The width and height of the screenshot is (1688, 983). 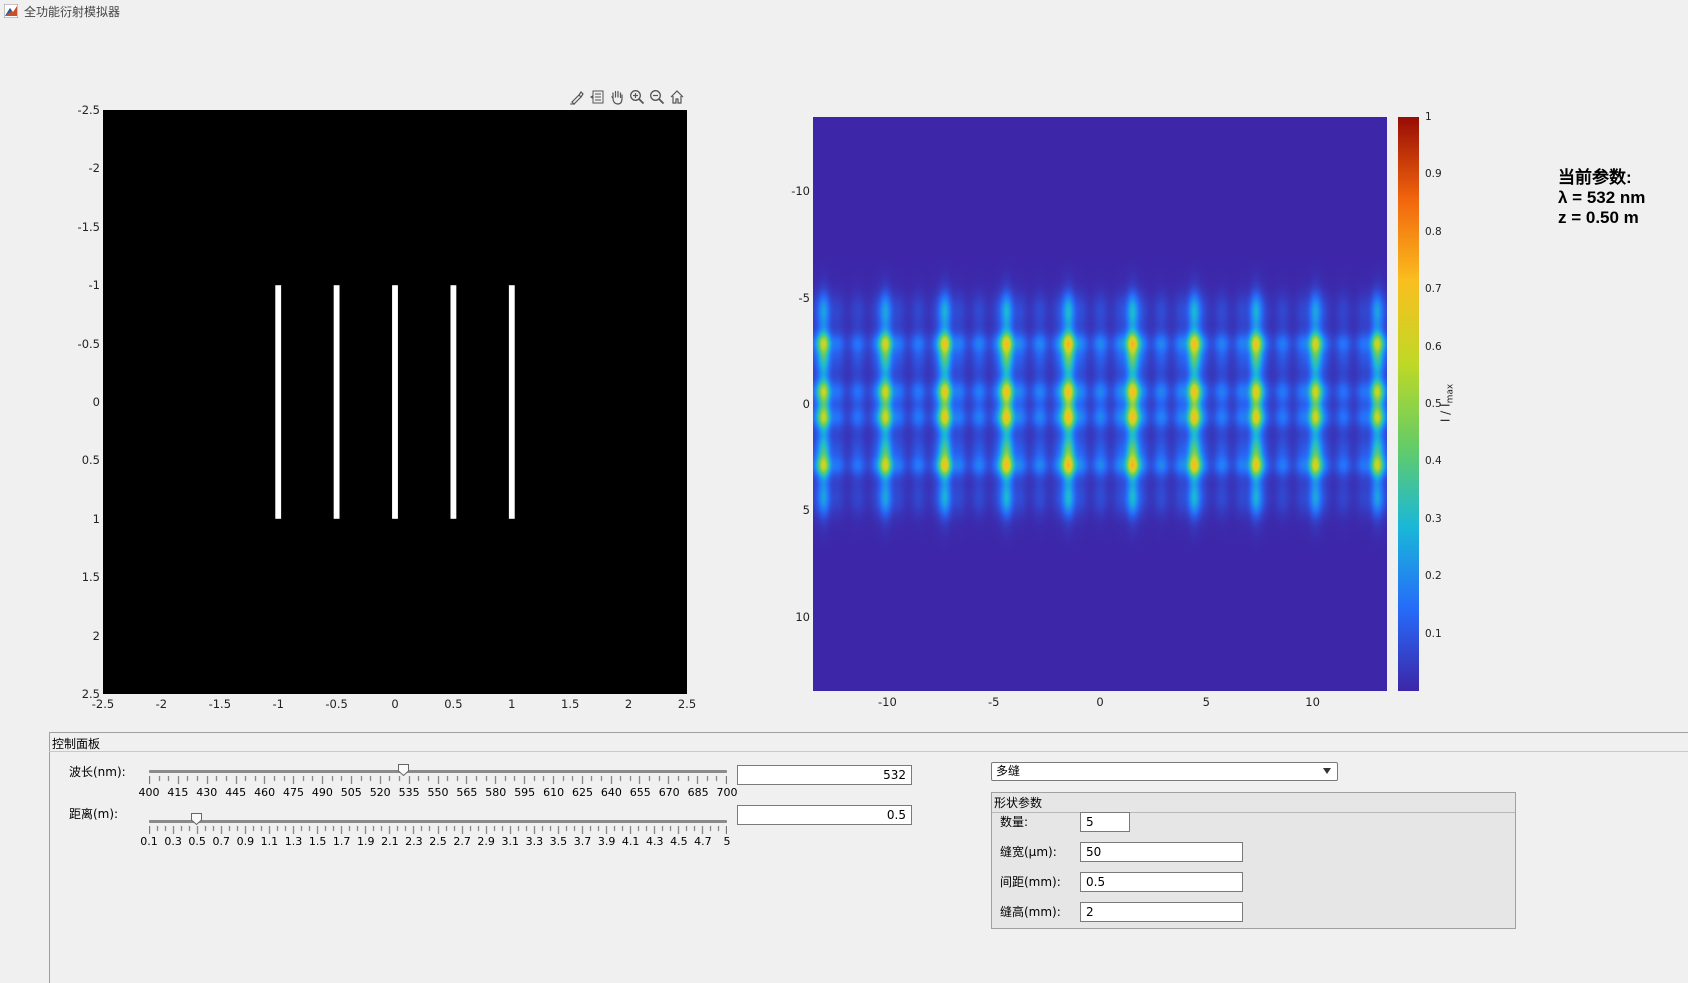 What do you see at coordinates (993, 702) in the screenshot?
I see `heatmap-x-tick: -5` at bounding box center [993, 702].